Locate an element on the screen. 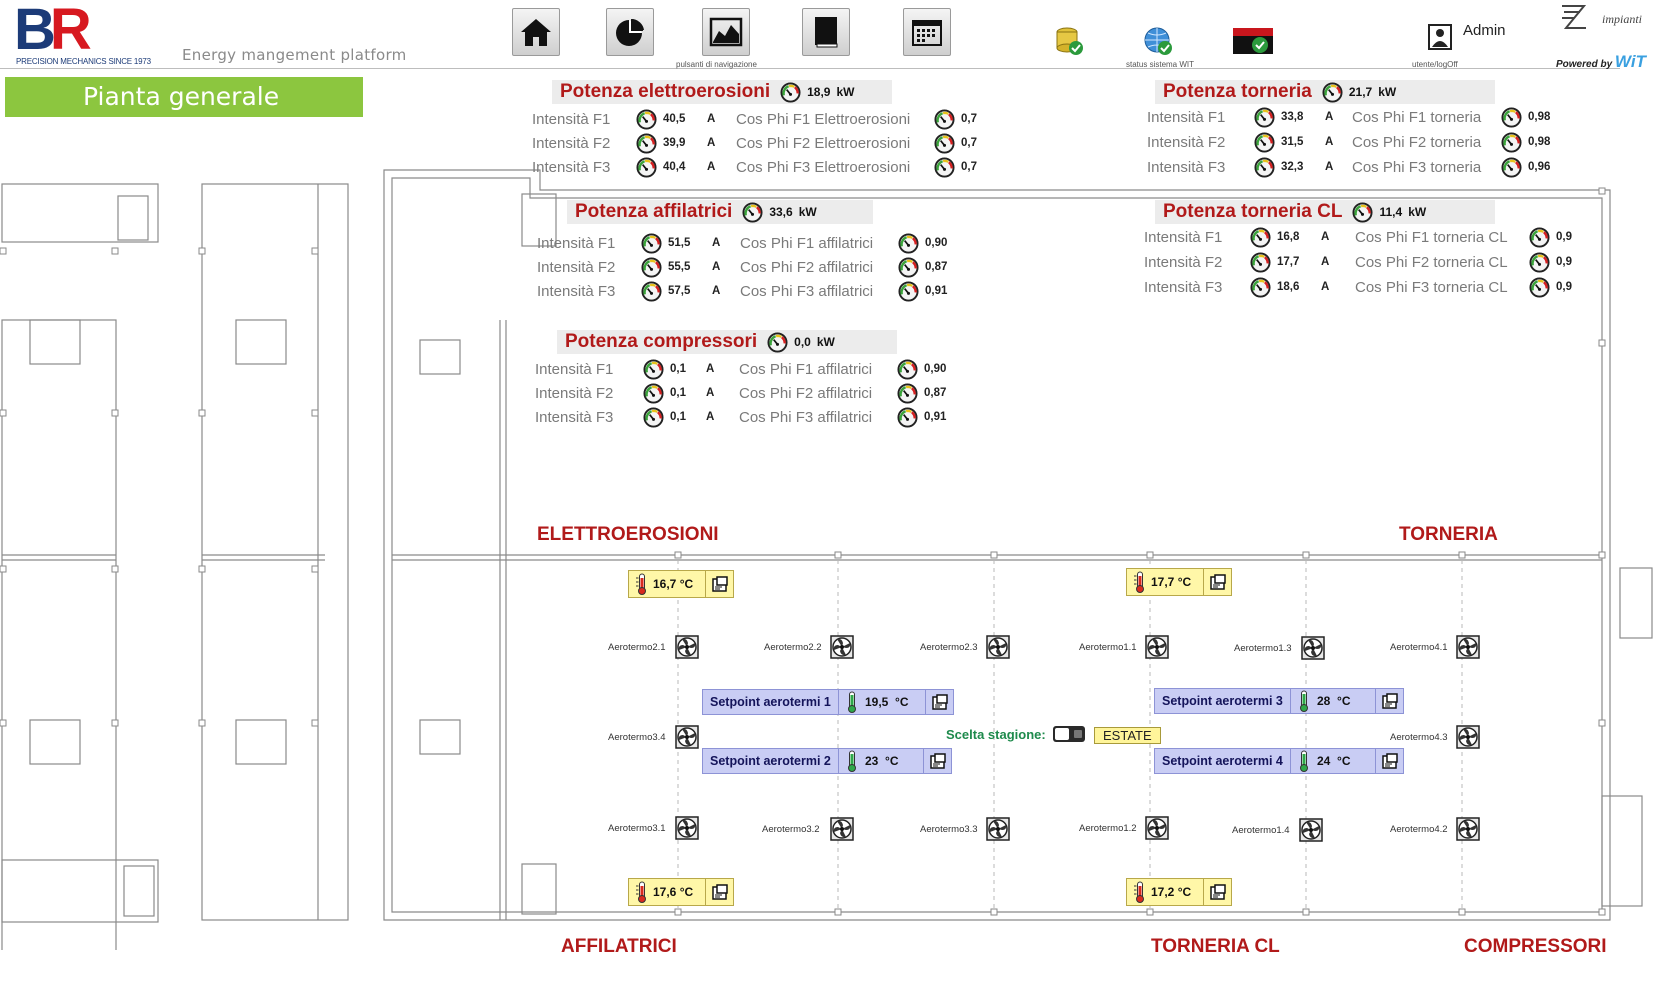  panel-elettroerosioni-title: Potenza elettroerosioni 18,9 kW is located at coordinates (722, 92).